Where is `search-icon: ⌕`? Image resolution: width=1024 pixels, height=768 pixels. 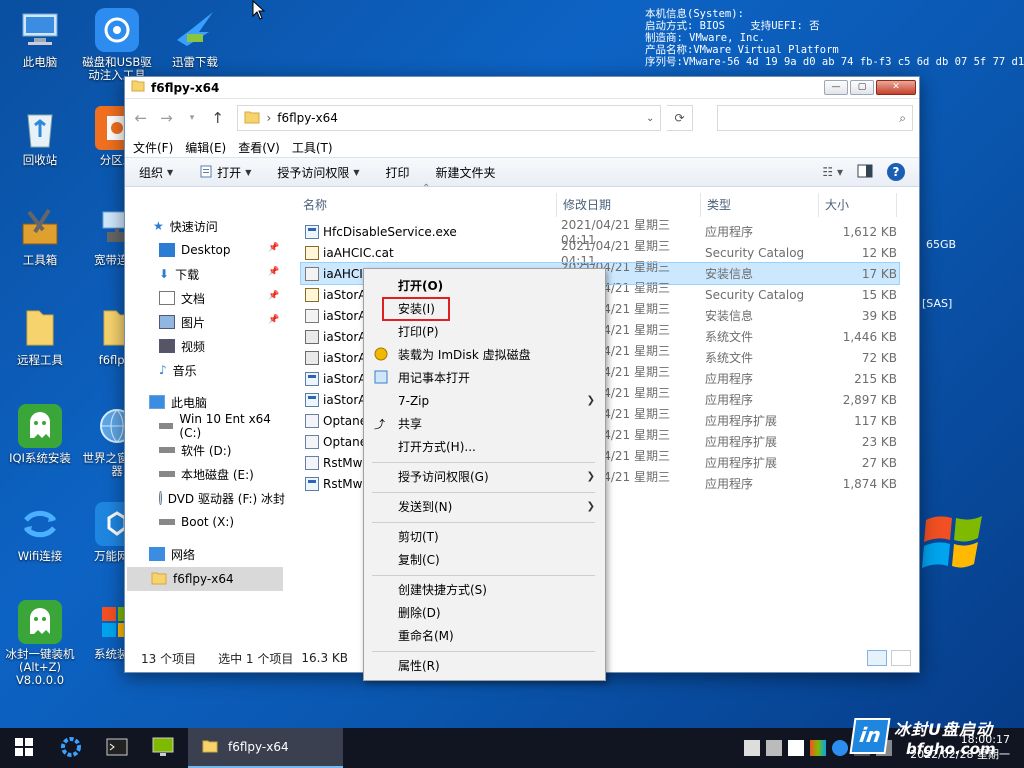 search-icon: ⌕ is located at coordinates (902, 118).